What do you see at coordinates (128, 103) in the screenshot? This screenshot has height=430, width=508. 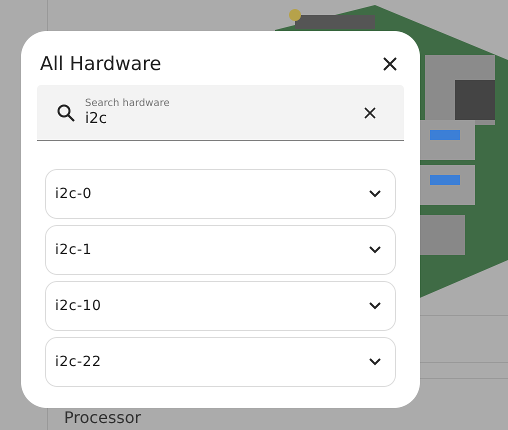 I see `field-label: Search hardware` at bounding box center [128, 103].